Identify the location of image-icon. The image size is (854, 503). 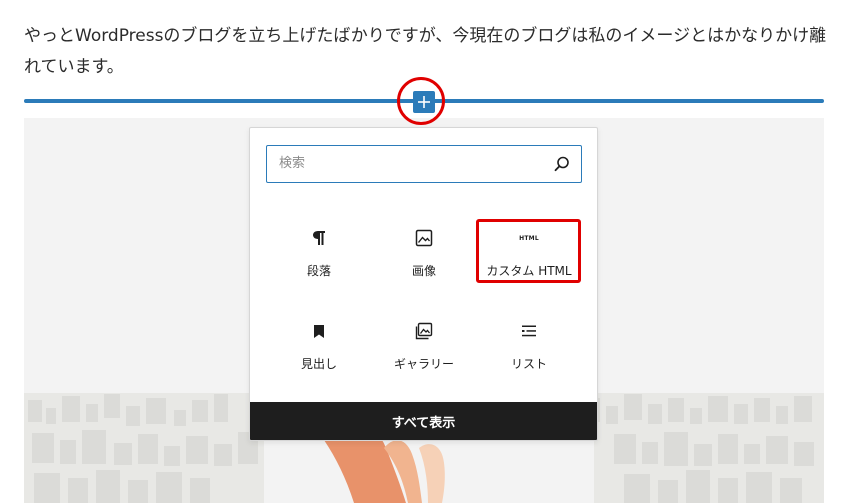
(424, 238).